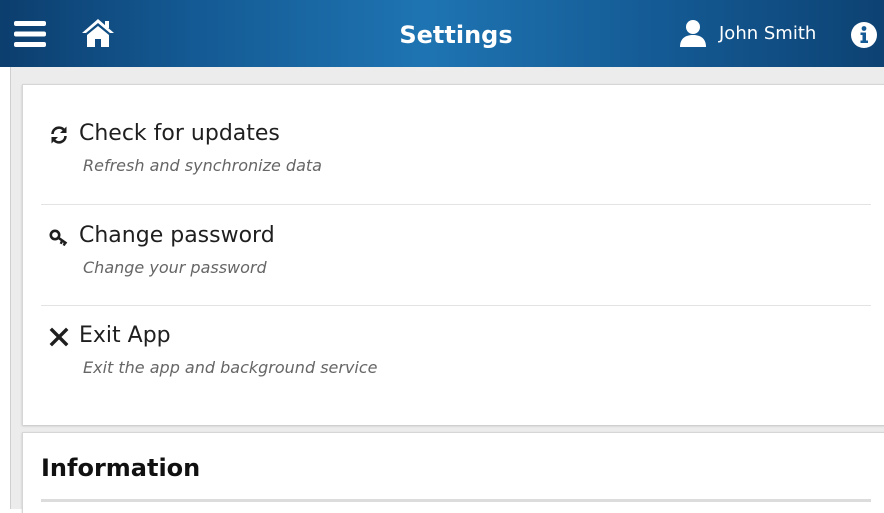  Describe the element at coordinates (121, 468) in the screenshot. I see `section-heading: Information` at that location.